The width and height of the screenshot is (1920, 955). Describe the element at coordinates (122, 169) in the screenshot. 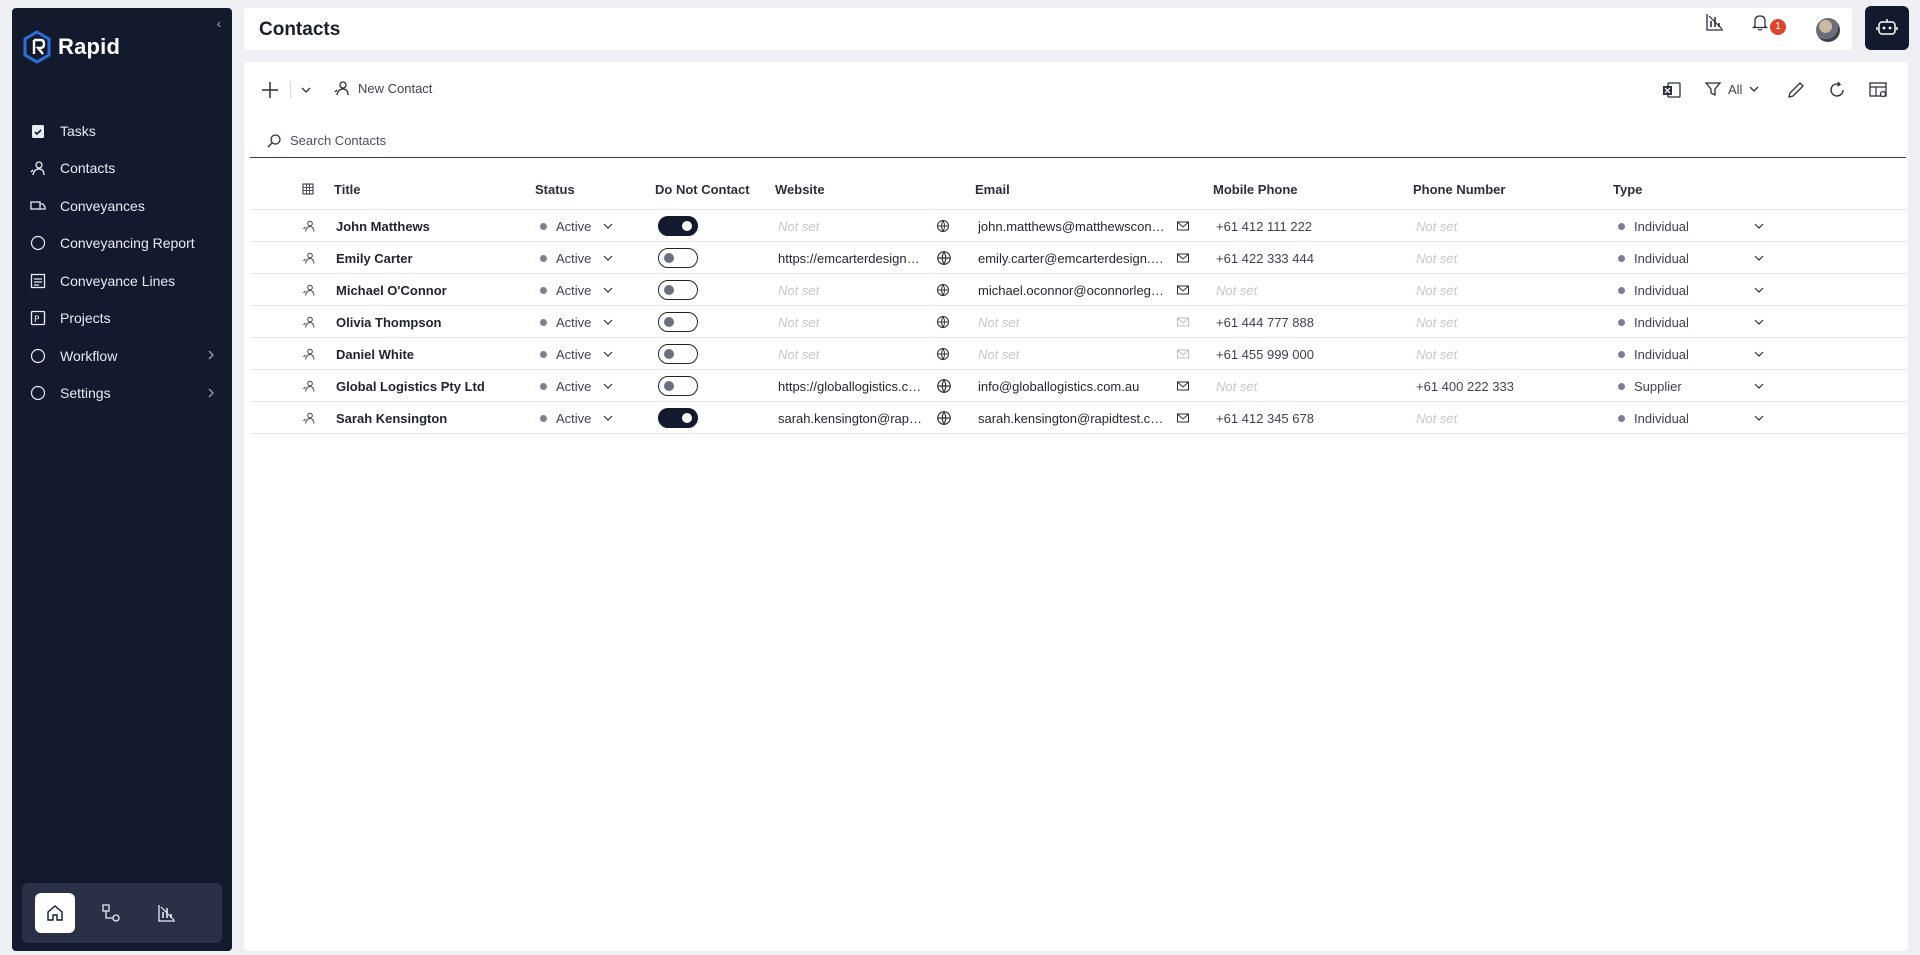

I see `sidebar-item-contacts: Contacts` at that location.